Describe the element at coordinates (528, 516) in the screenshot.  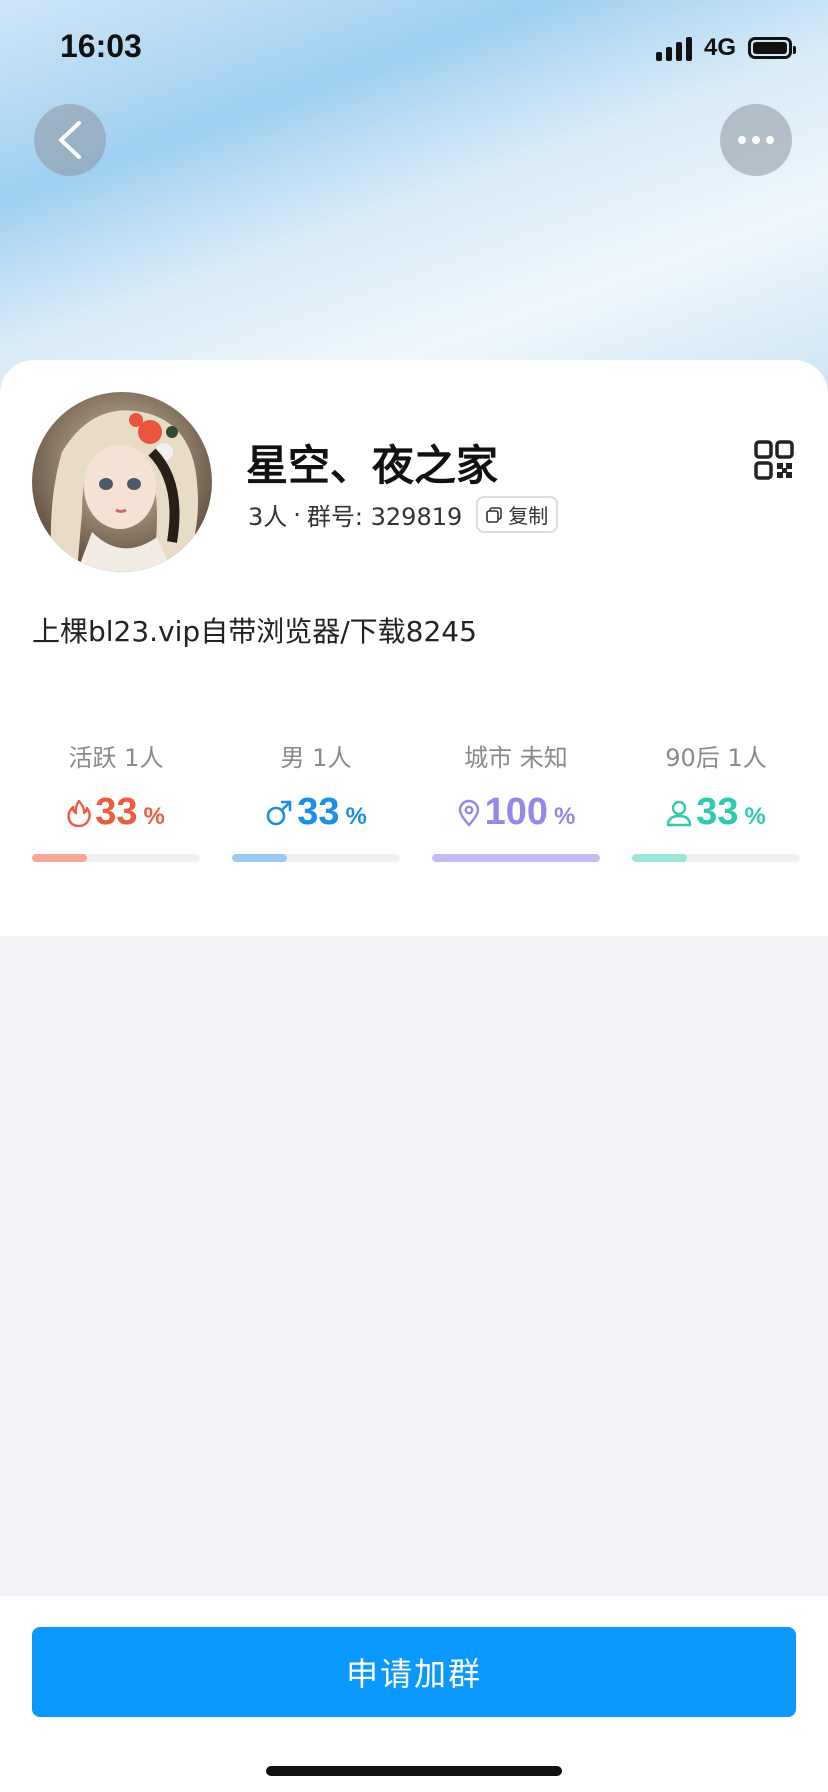
I see `copy-label: 复制` at that location.